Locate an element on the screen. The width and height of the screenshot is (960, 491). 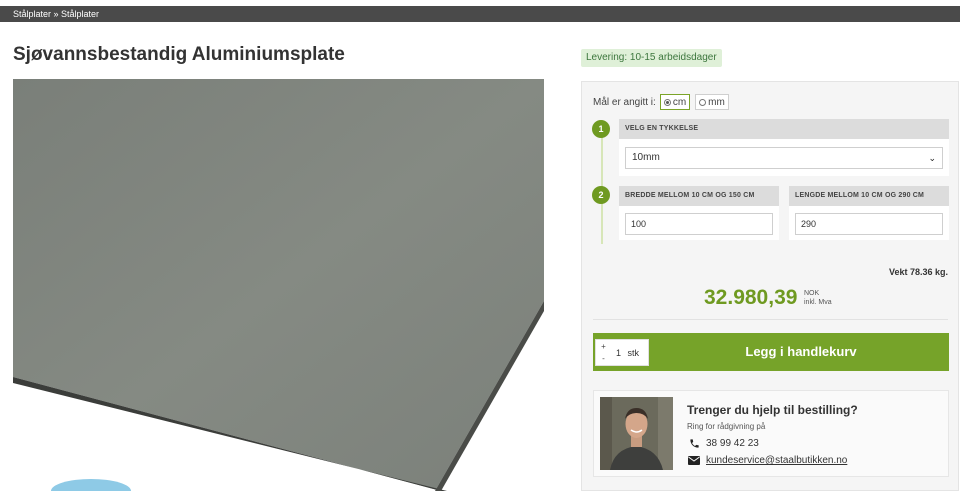
unit-option-mm: mm is located at coordinates (712, 102).